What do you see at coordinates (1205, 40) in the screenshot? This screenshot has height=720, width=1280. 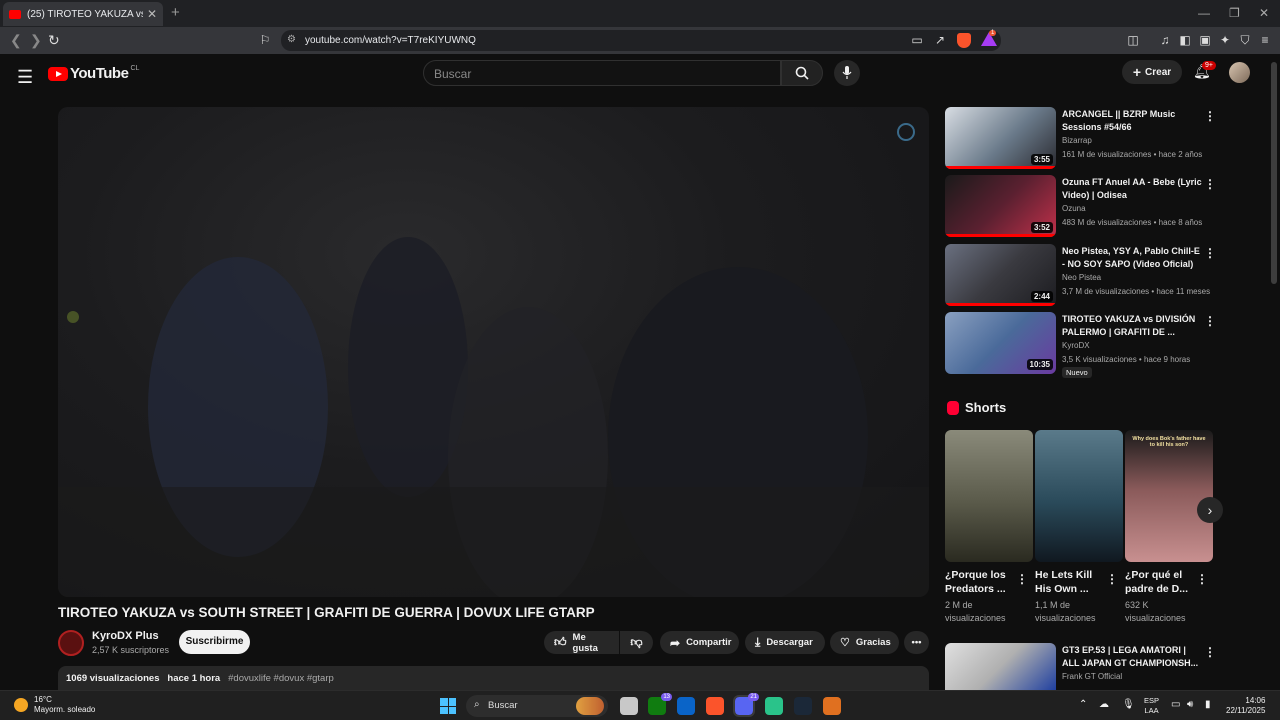 I see `wallet-icon: ▣` at bounding box center [1205, 40].